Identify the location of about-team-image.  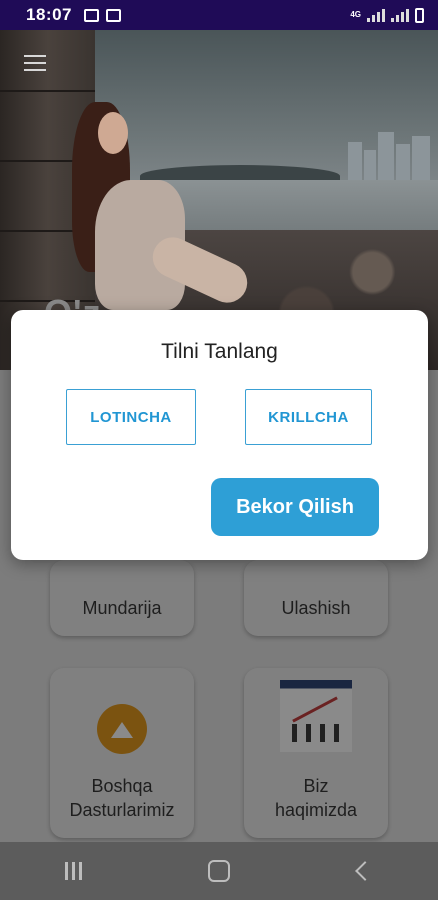
(316, 716).